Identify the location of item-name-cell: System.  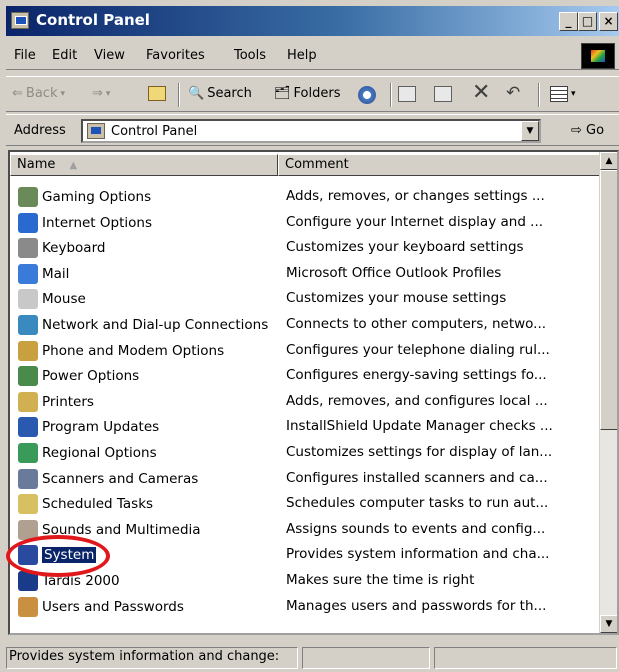
(58, 555).